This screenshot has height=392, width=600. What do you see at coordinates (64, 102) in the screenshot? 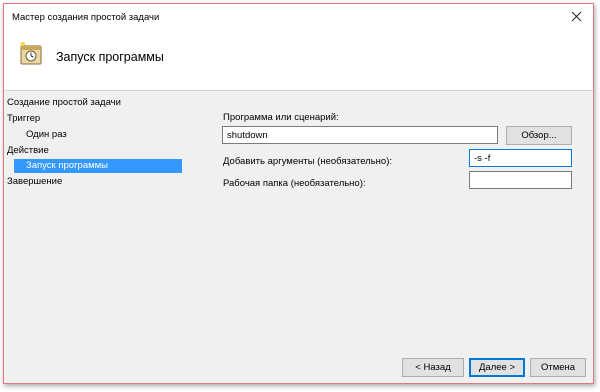
I see `step-create-task: Создание простой задачи` at bounding box center [64, 102].